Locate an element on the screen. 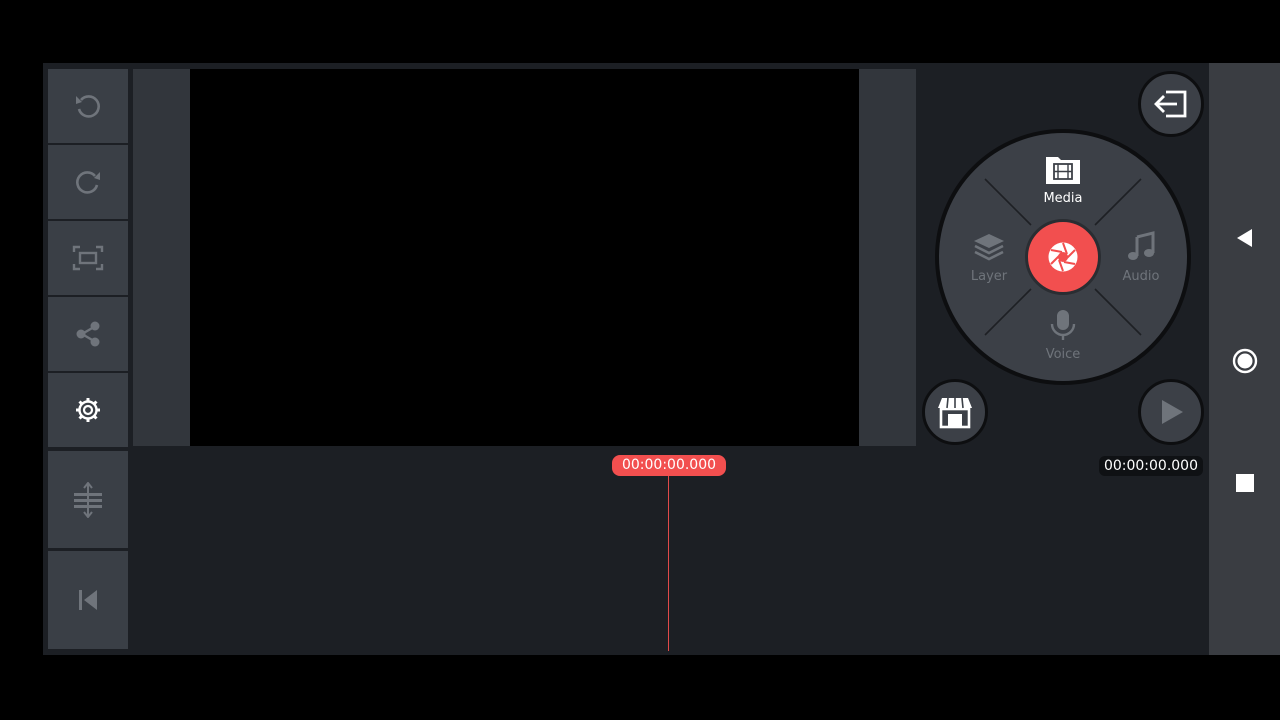 This screenshot has height=720, width=1280. system-navigation-bar is located at coordinates (1244, 359).